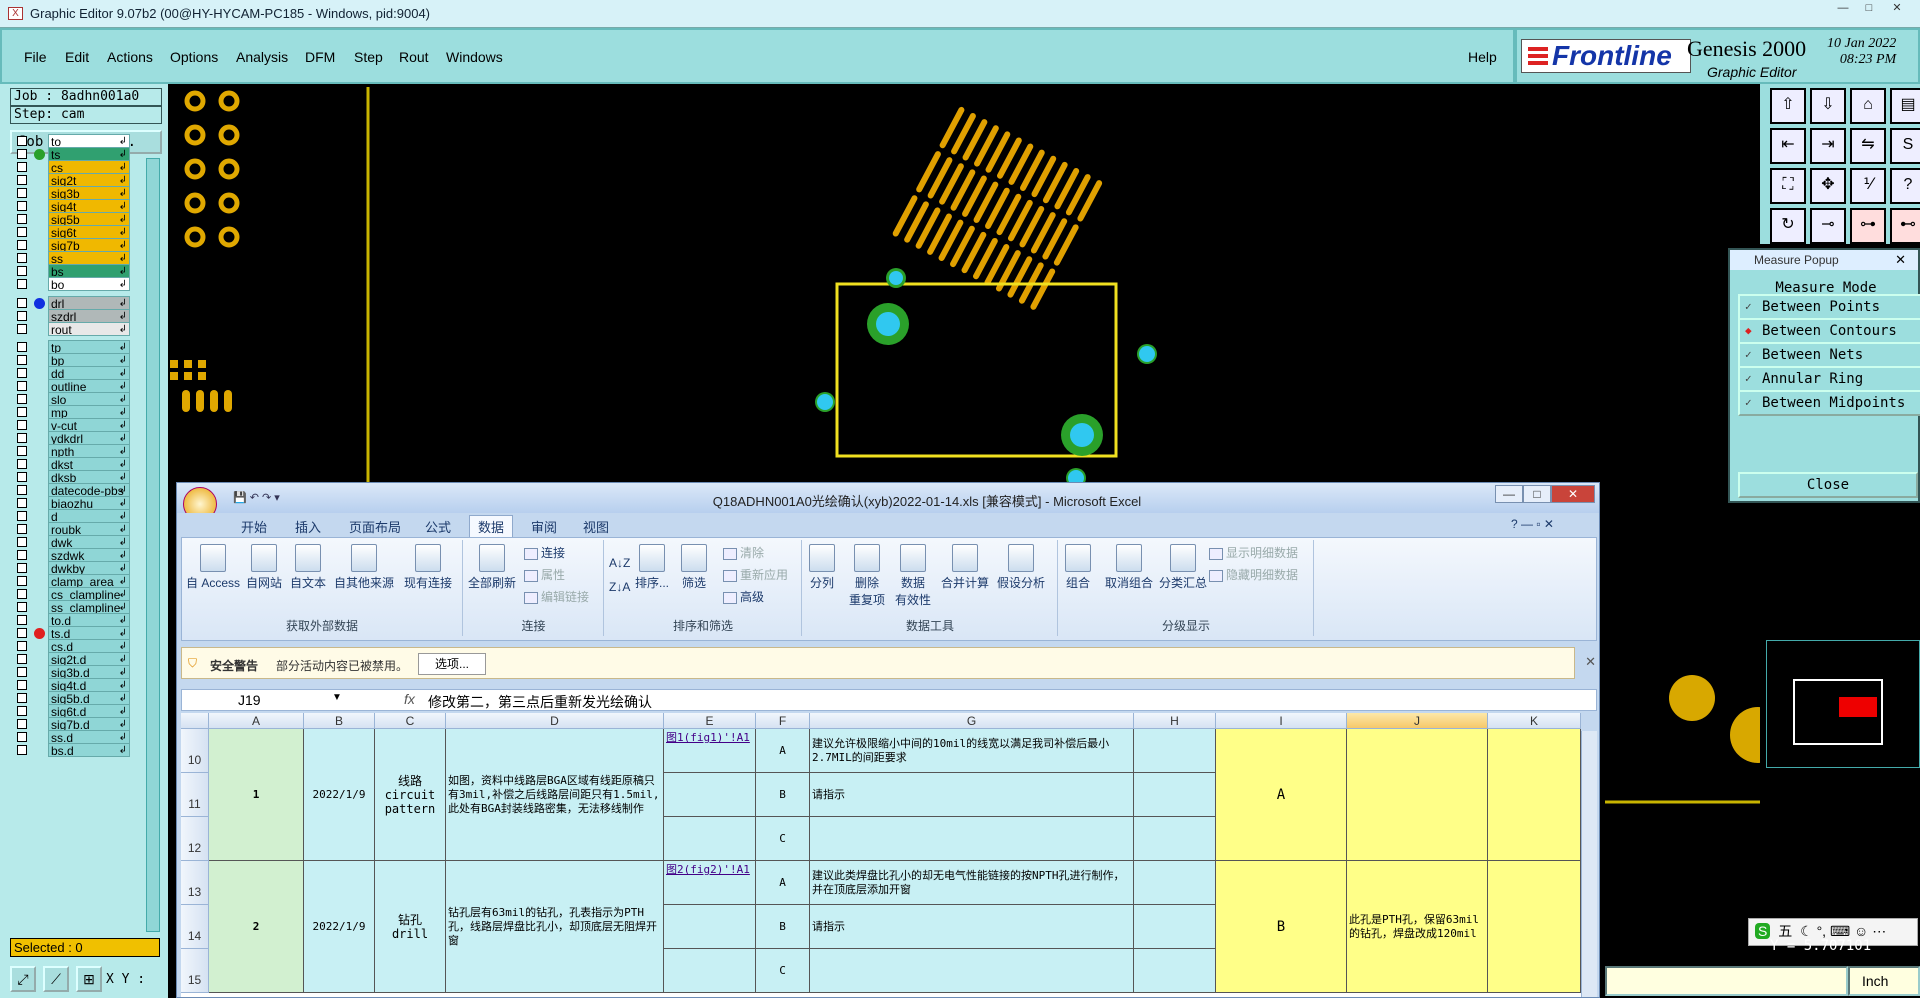 This screenshot has height=998, width=1920. Describe the element at coordinates (1868, 146) in the screenshot. I see `mirror-icon: ⇋` at that location.